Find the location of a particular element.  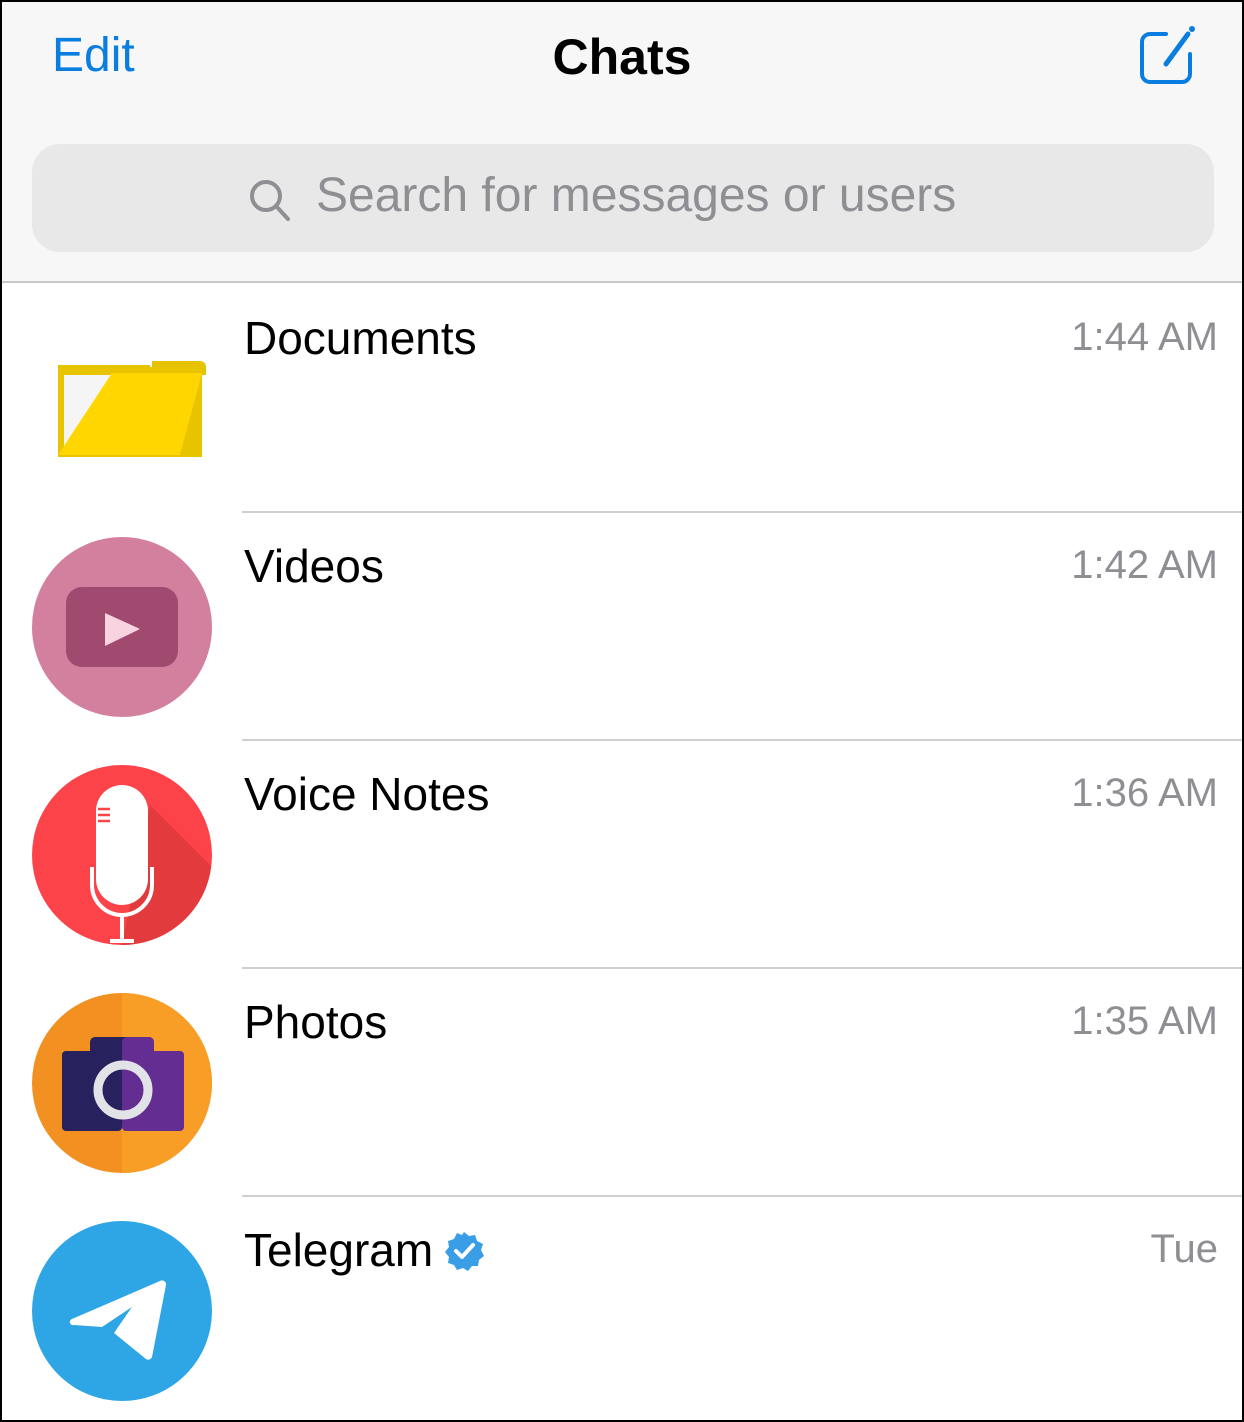

search-input: Search for messages or users is located at coordinates (623, 198).